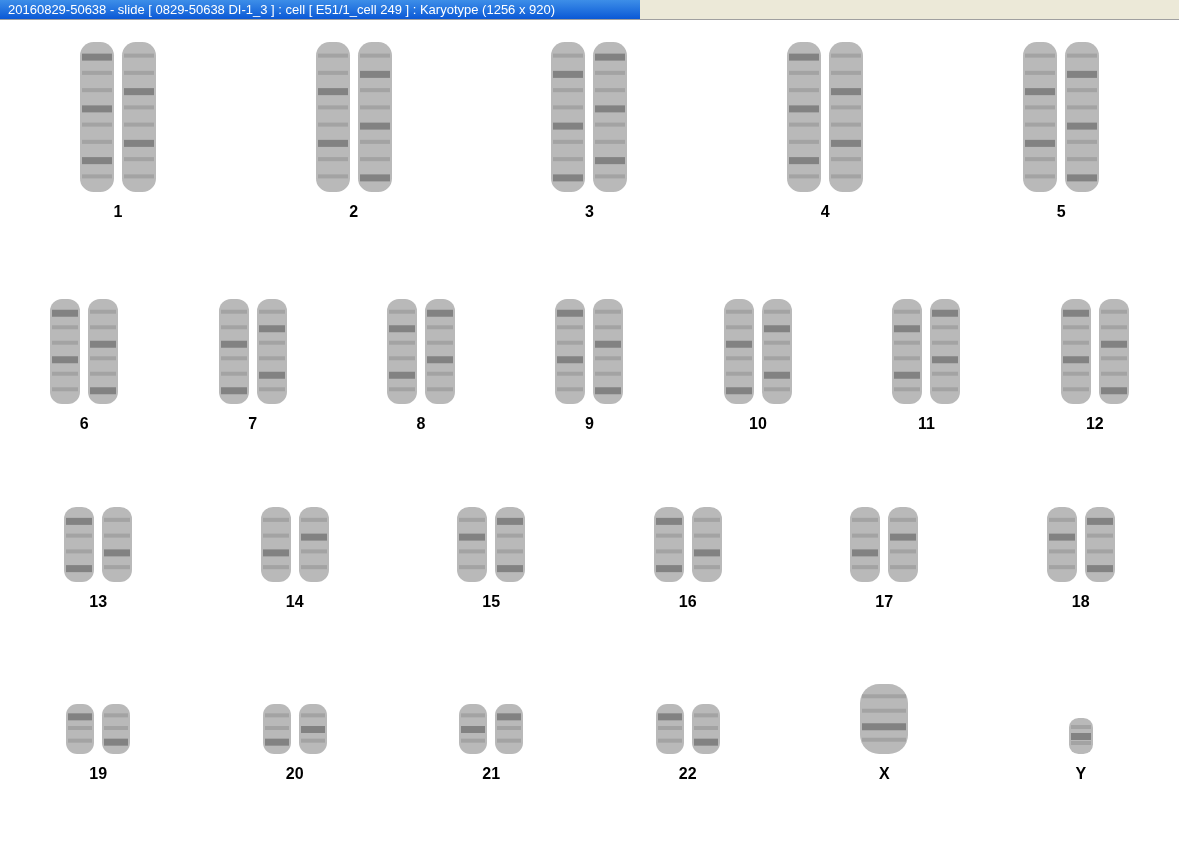 The height and width of the screenshot is (866, 1179). I want to click on chromosome-label: 10, so click(758, 424).